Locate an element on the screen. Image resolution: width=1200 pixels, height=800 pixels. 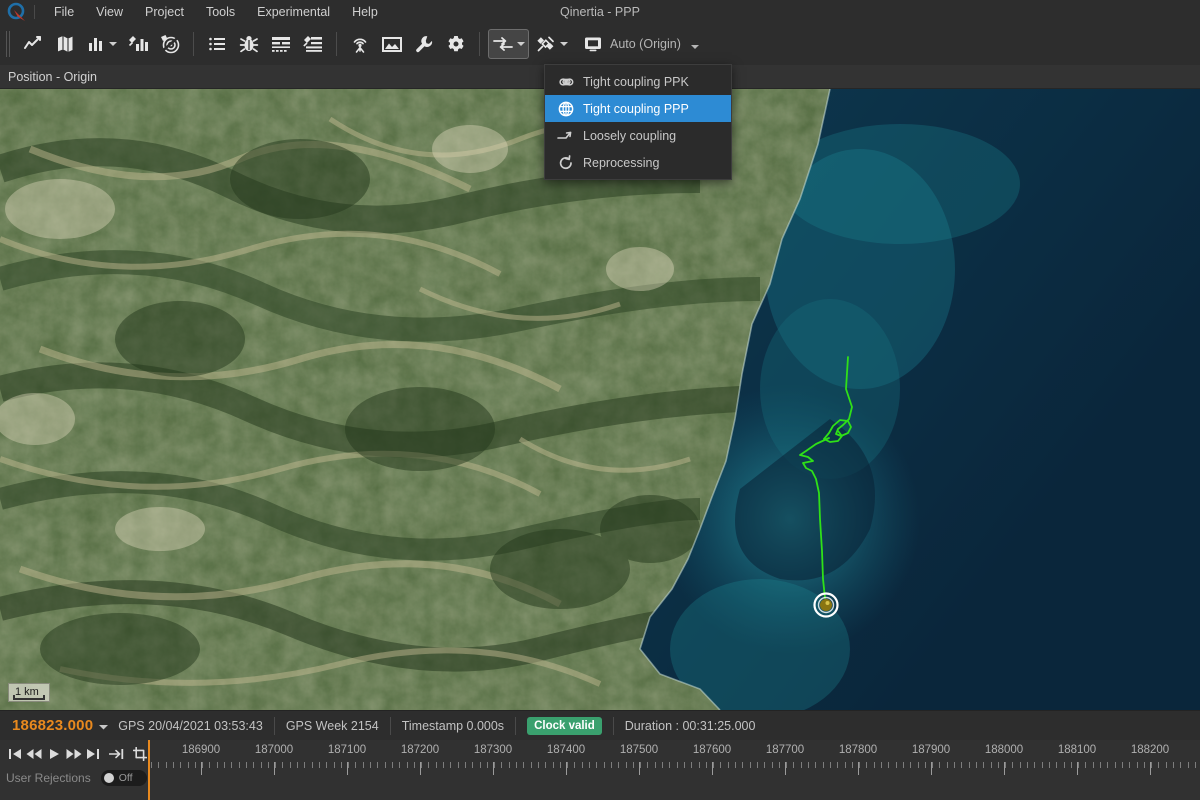
menu-tools: Tools is located at coordinates (220, 12).